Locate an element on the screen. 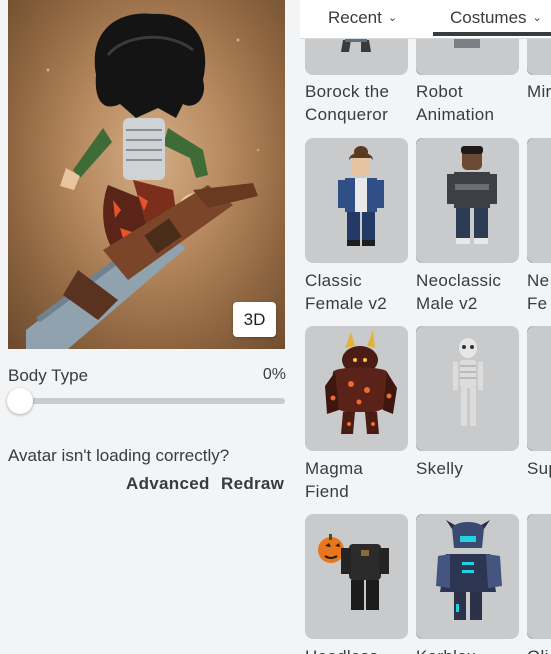 This screenshot has width=551, height=654. advanced-link: Advanced is located at coordinates (168, 484).